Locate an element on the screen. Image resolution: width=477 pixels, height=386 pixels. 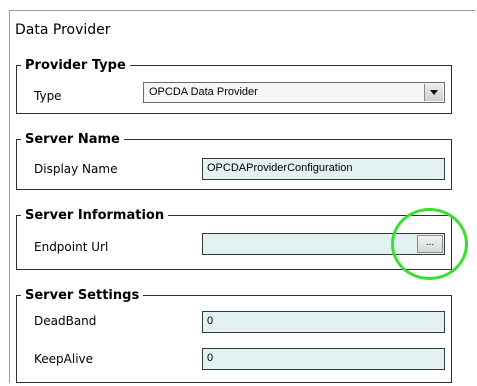
keepalive-label: KeepAlive is located at coordinates (64, 359).